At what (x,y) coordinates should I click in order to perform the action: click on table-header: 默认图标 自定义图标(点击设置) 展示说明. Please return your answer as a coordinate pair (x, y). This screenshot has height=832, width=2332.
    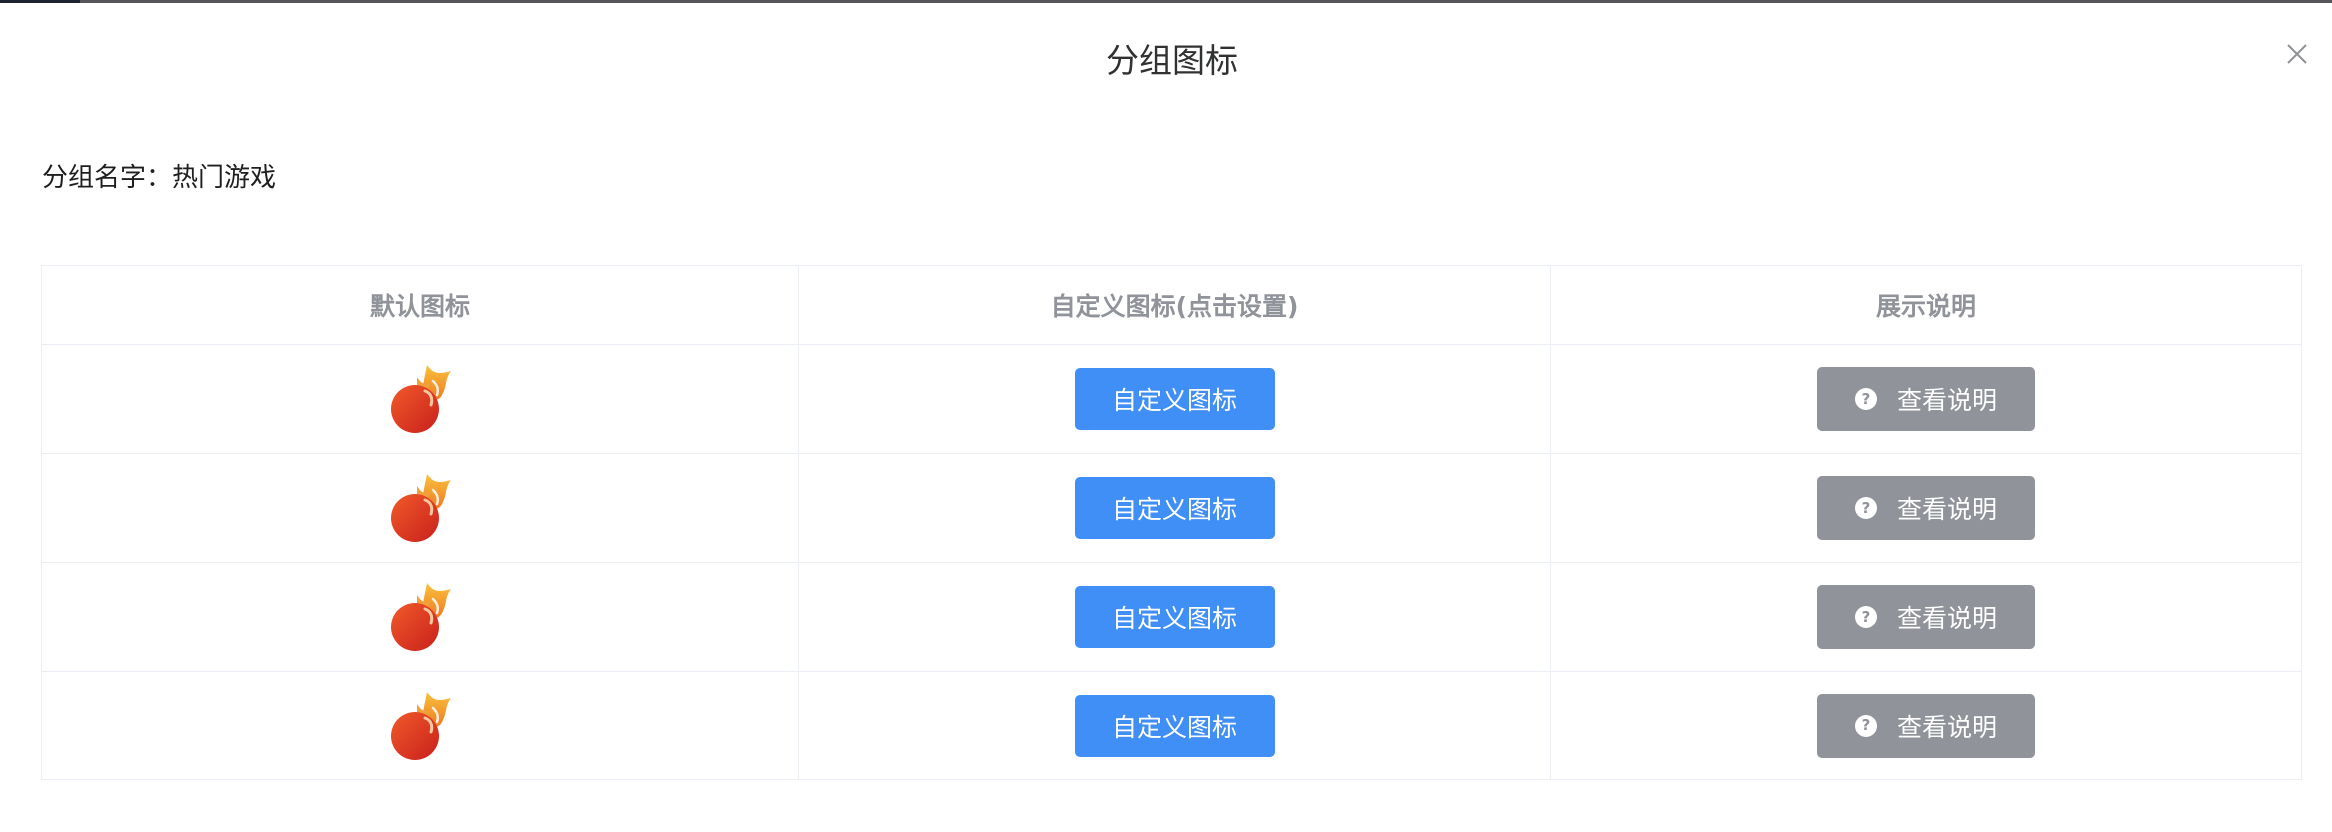
    Looking at the image, I should click on (1171, 305).